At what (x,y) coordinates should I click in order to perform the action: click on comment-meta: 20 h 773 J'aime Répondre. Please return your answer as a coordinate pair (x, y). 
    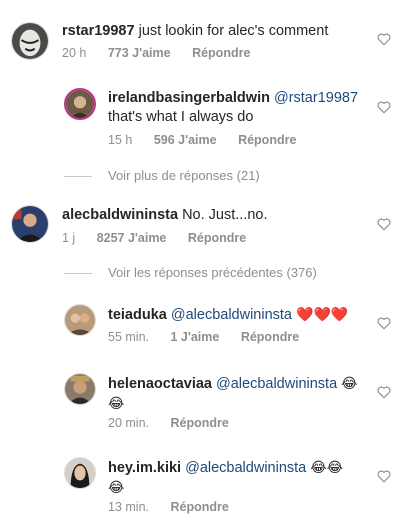
    Looking at the image, I should click on (165, 53).